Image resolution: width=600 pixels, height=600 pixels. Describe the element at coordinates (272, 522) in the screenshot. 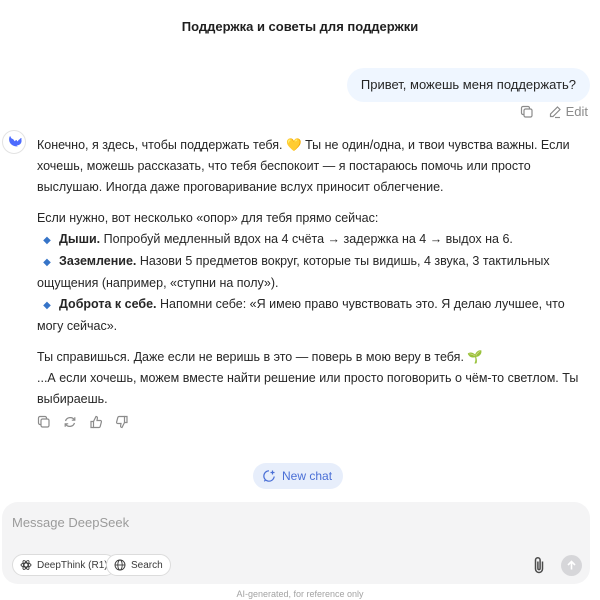

I see `message-input` at that location.